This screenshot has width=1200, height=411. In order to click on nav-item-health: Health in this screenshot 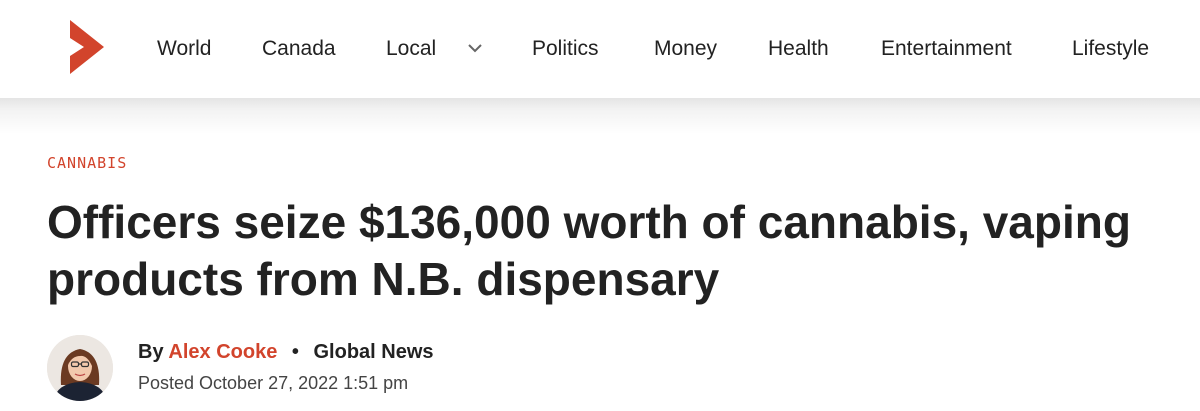, I will do `click(798, 49)`.